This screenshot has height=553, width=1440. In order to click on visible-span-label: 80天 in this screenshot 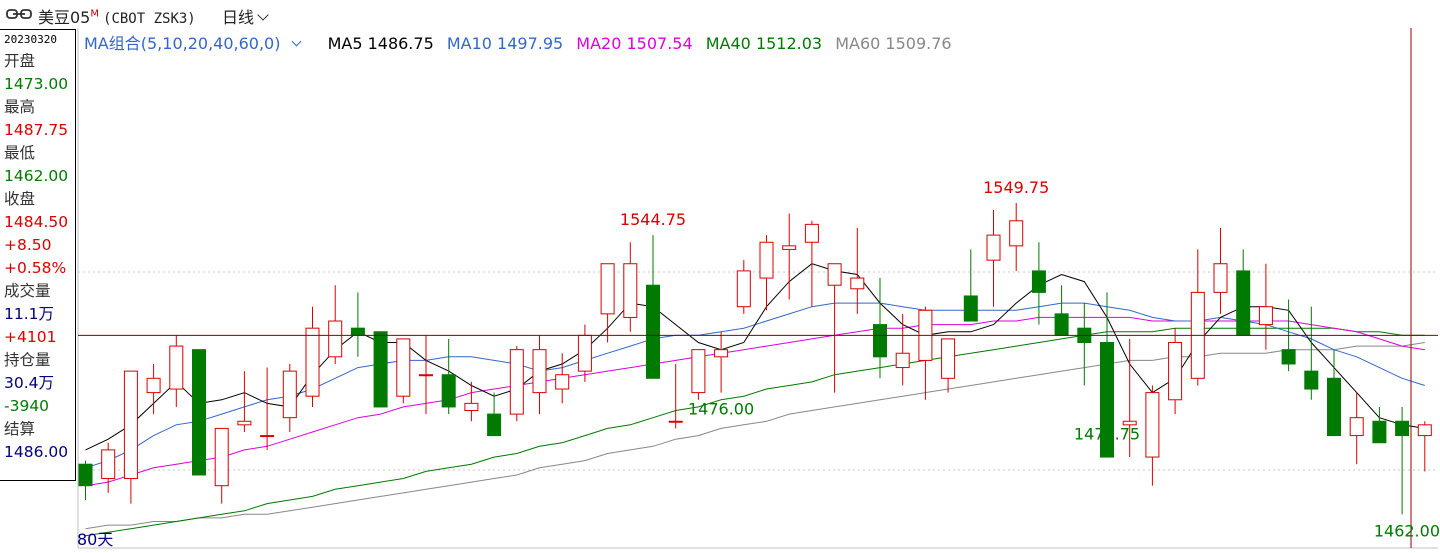, I will do `click(95, 539)`.